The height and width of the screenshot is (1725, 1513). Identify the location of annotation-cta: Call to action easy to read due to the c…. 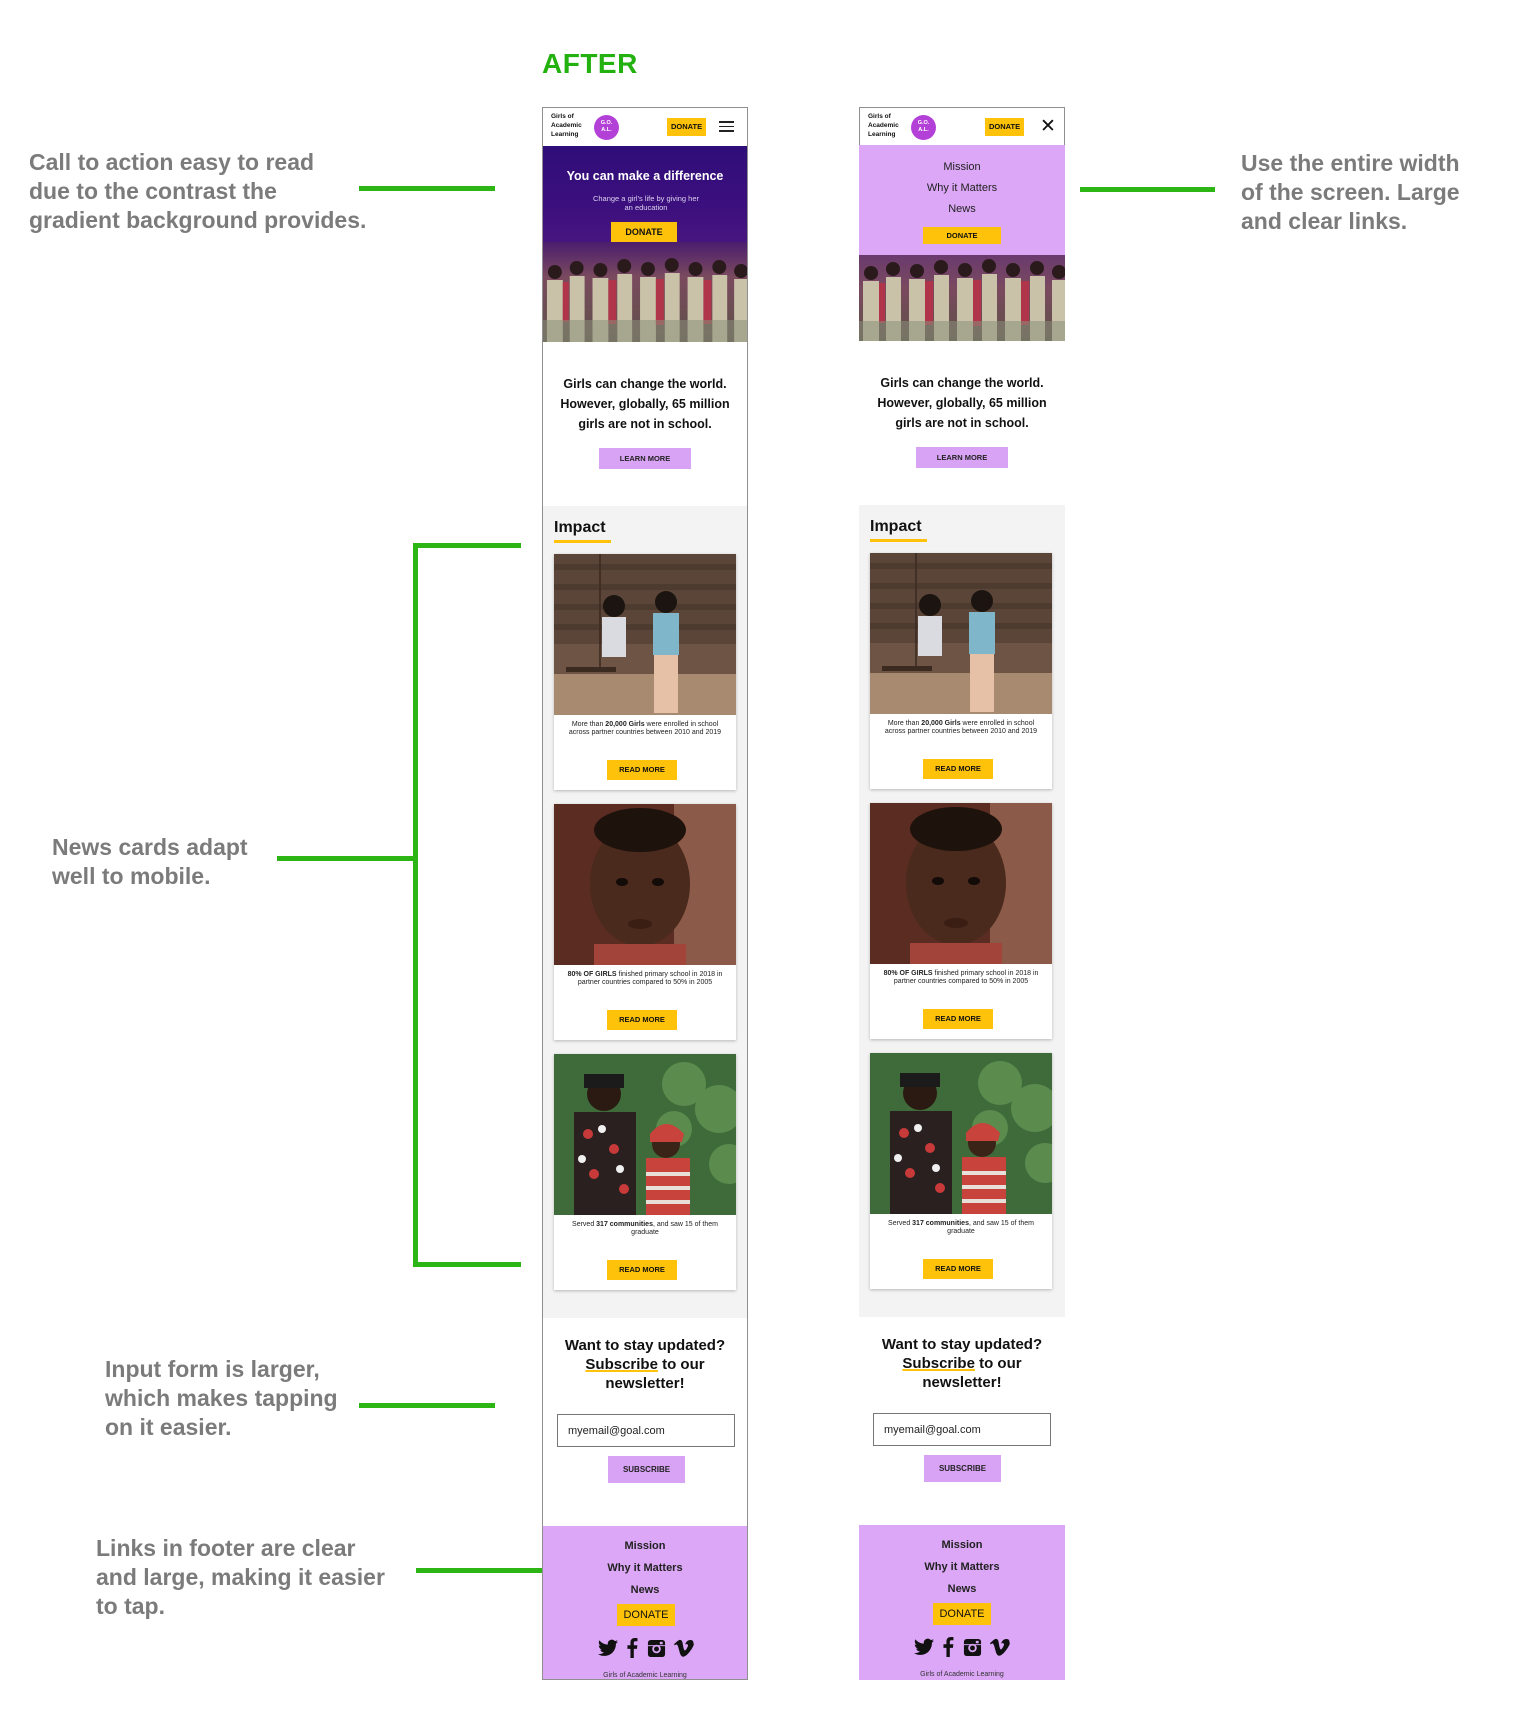
(198, 191).